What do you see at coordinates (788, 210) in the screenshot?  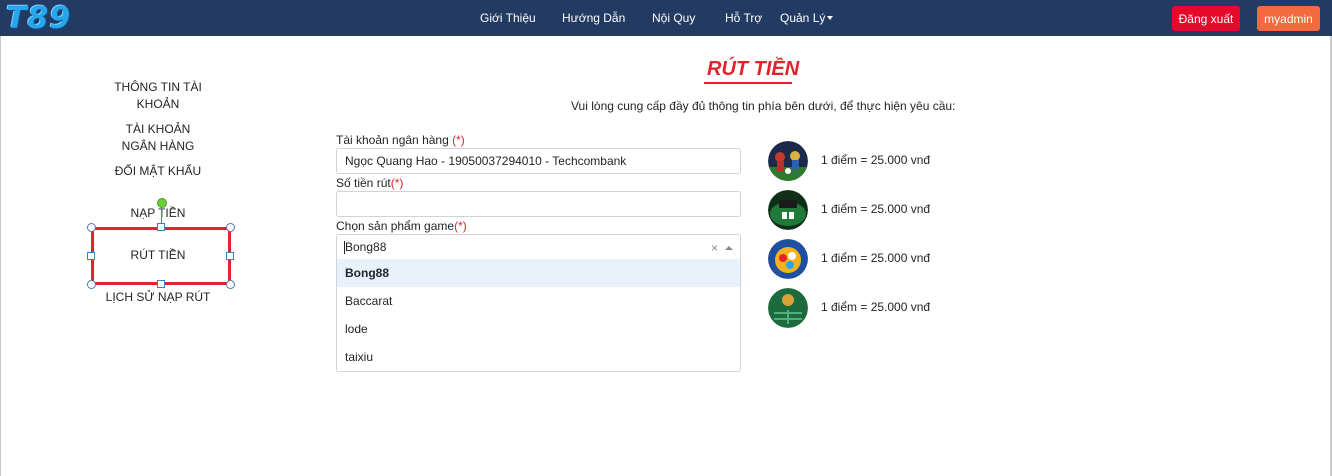 I see `baccarat-table-icon` at bounding box center [788, 210].